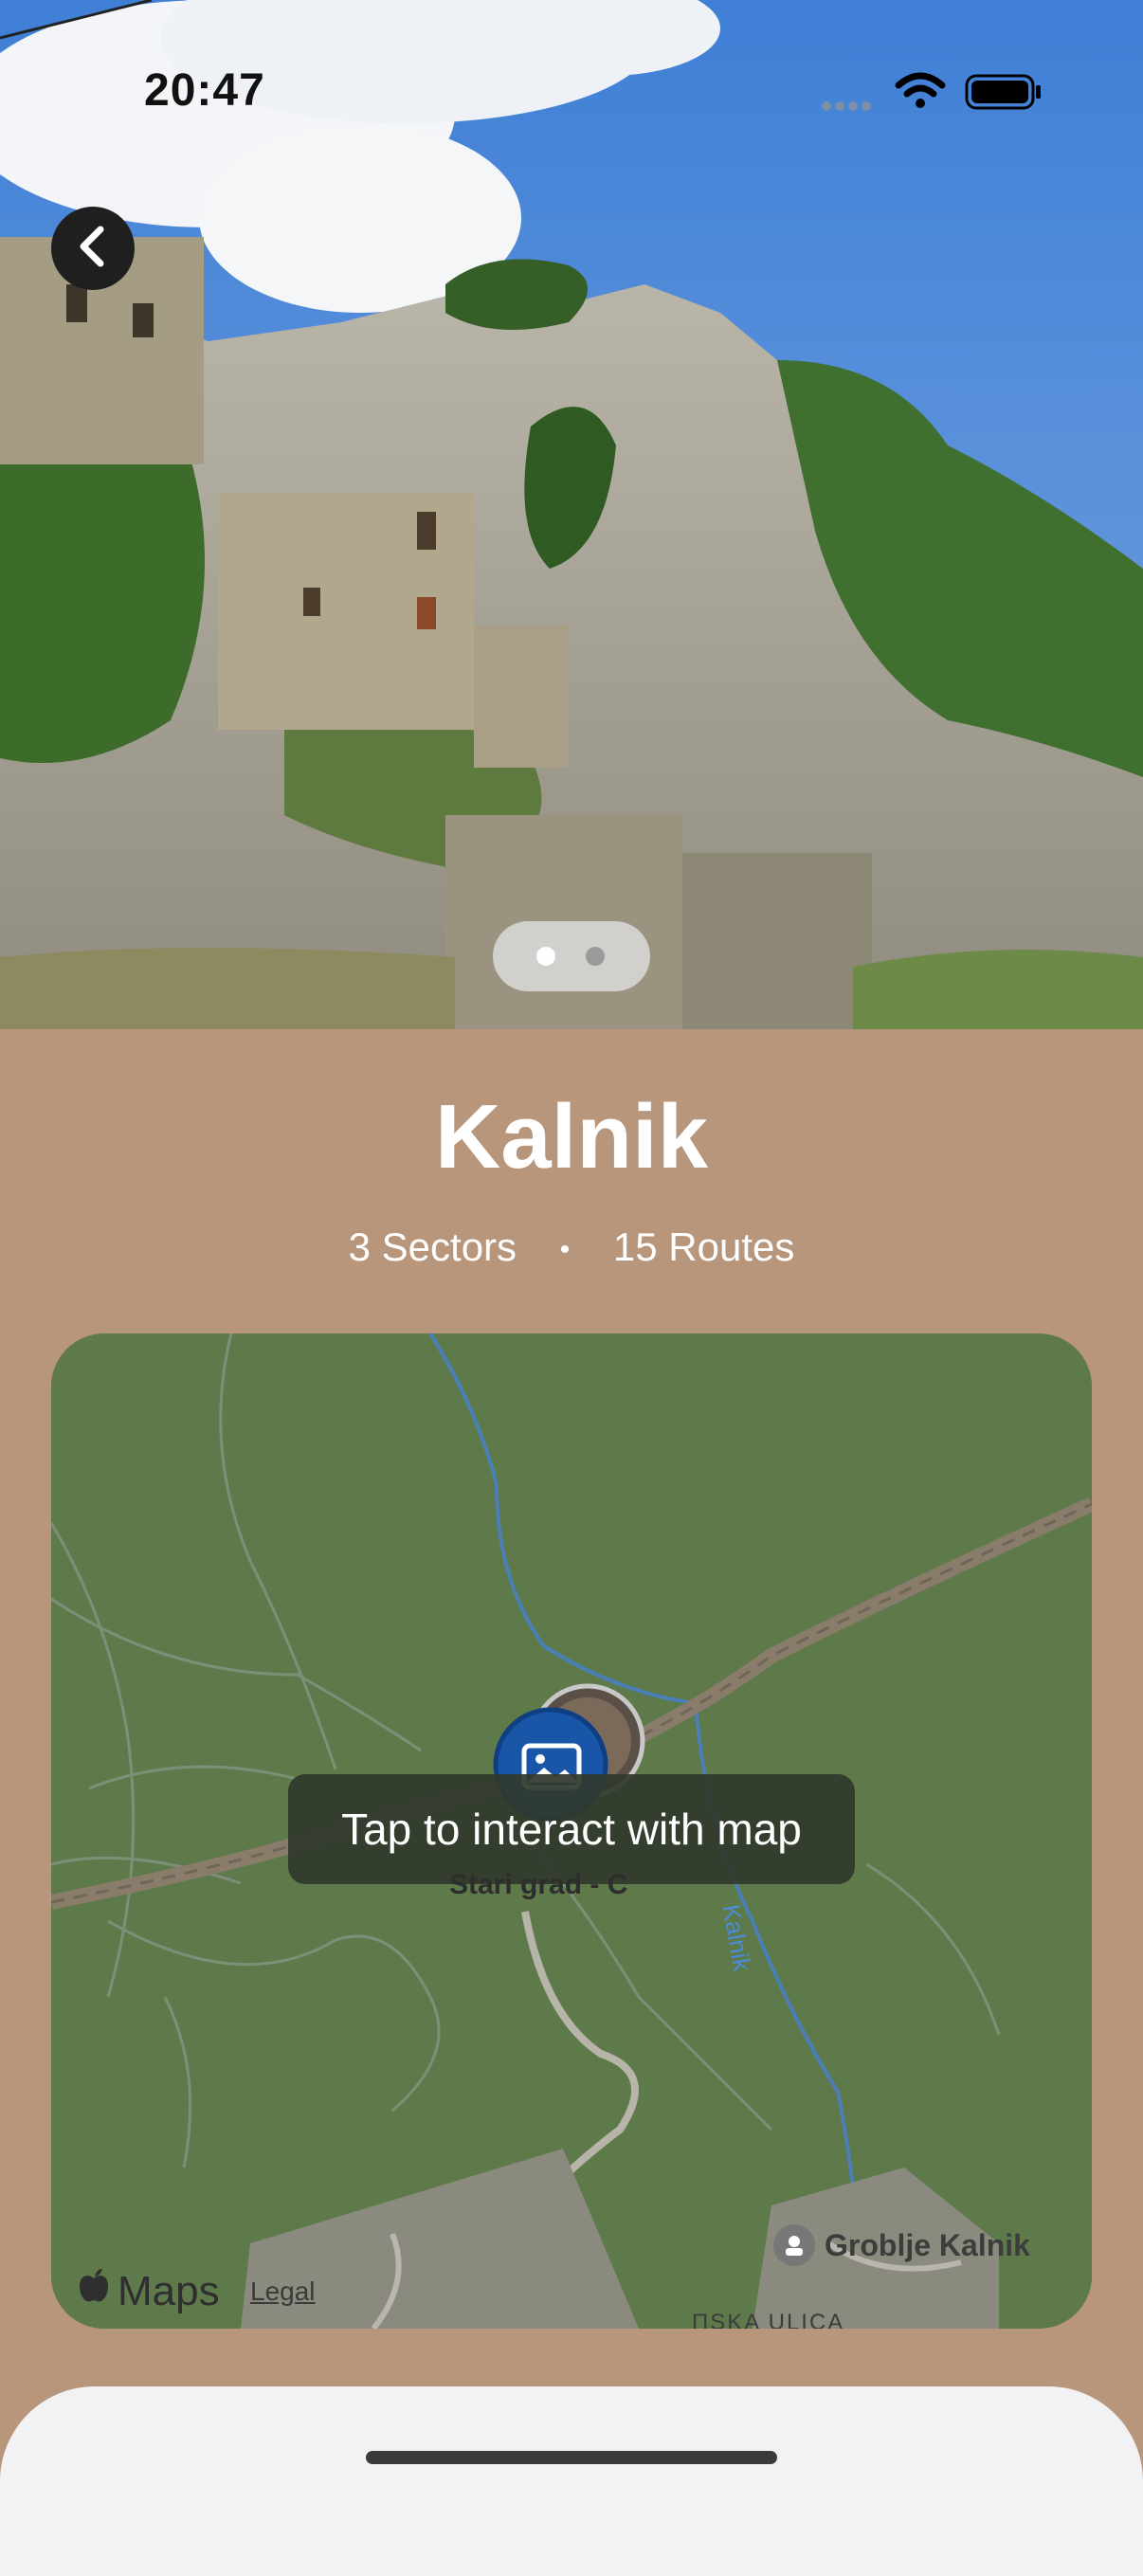  What do you see at coordinates (571, 71) in the screenshot?
I see `status-bar: 20:47` at bounding box center [571, 71].